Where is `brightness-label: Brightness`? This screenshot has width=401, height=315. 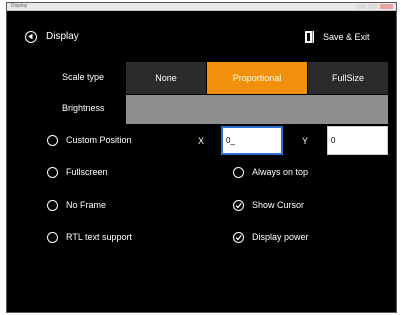 brightness-label: Brightness is located at coordinates (83, 108).